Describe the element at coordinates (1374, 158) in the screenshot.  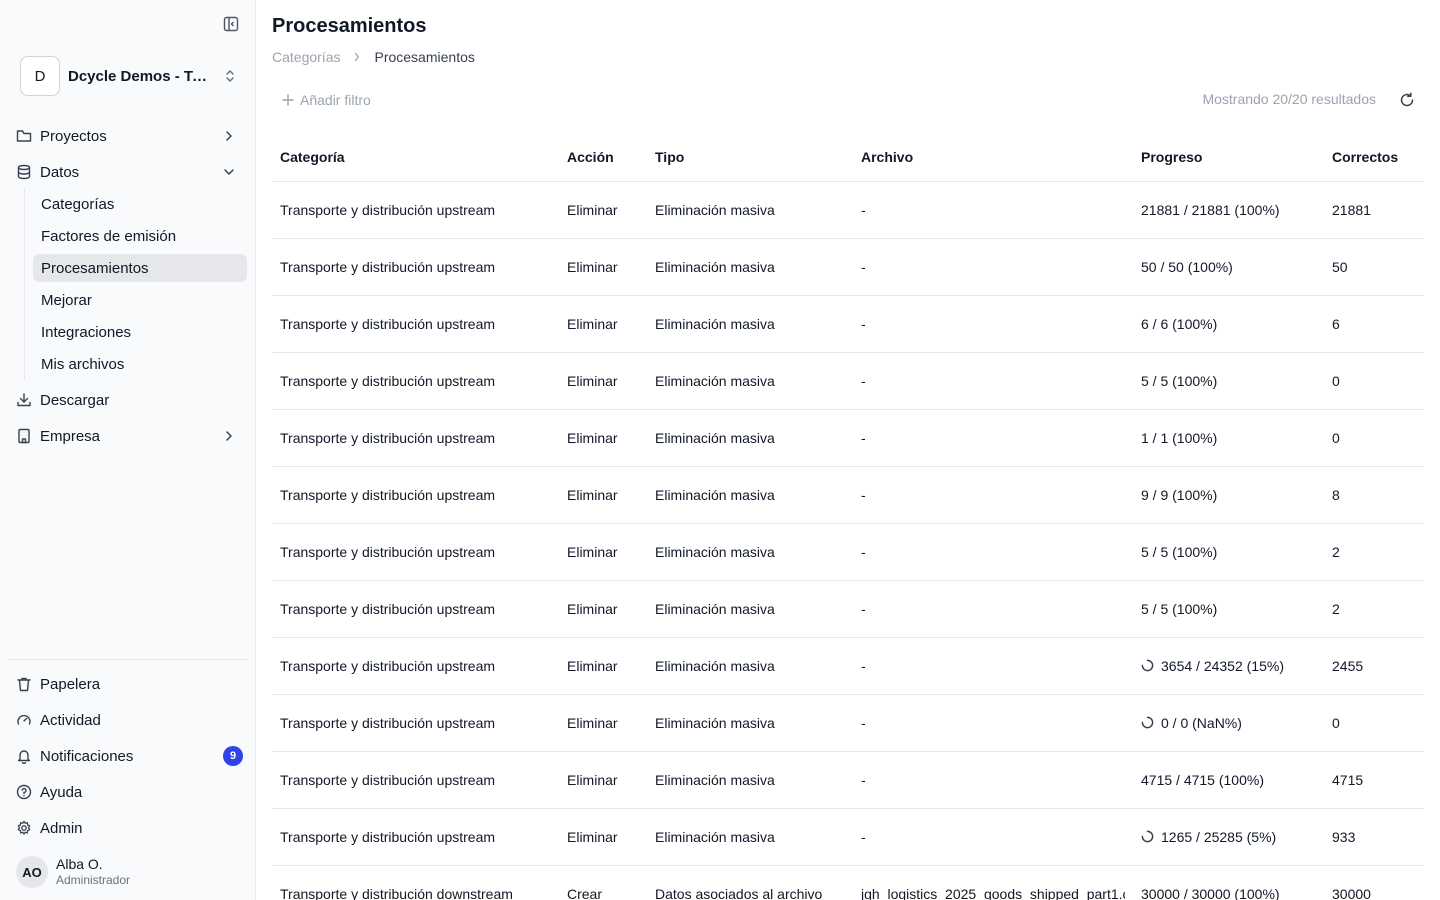
I see `column-header-correctos: Correctos` at that location.